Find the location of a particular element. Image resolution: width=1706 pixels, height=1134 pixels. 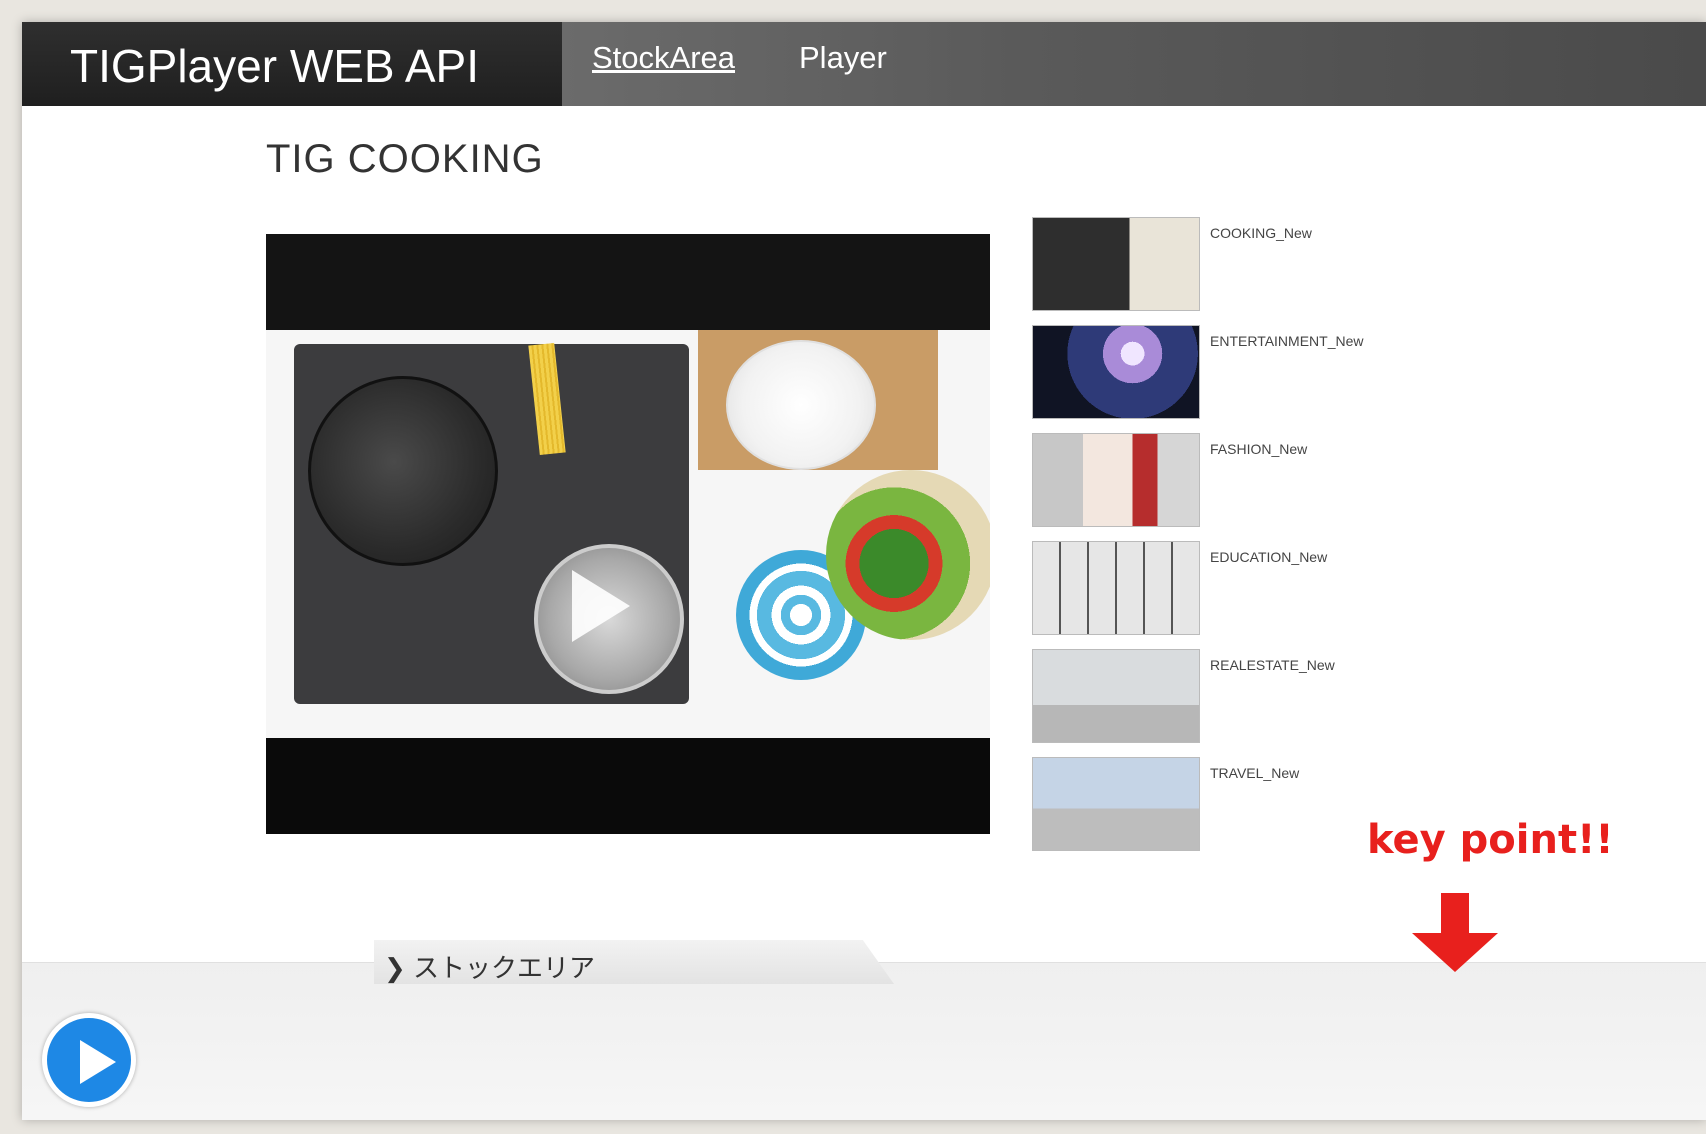

video-letterbox-top is located at coordinates (628, 282).